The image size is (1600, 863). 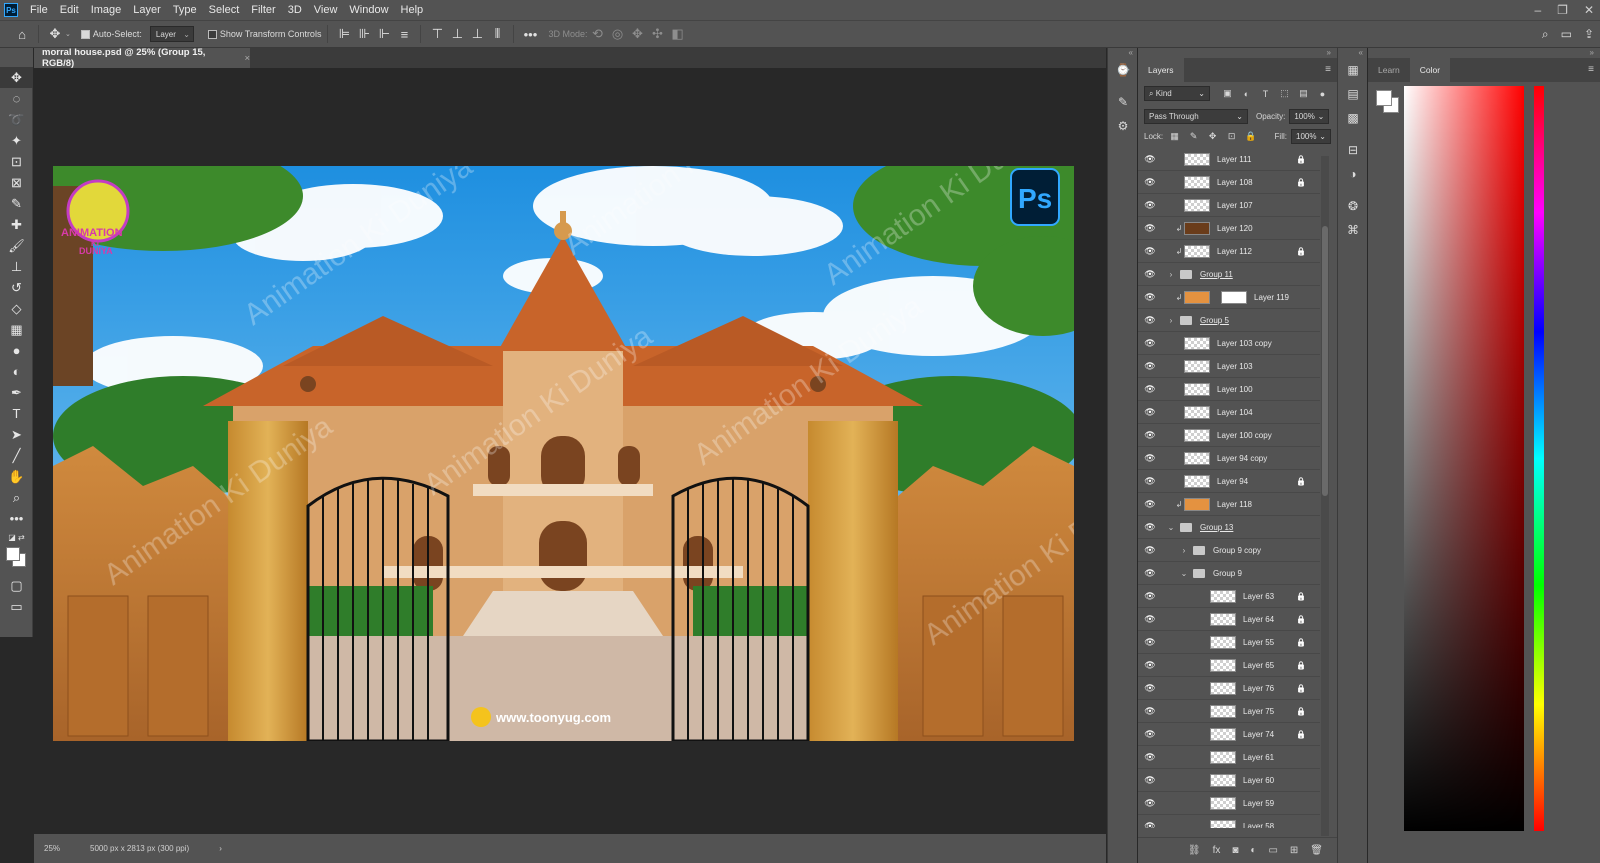 What do you see at coordinates (1229, 688) in the screenshot?
I see `layer-row: 👁 Layer 76 🔒` at bounding box center [1229, 688].